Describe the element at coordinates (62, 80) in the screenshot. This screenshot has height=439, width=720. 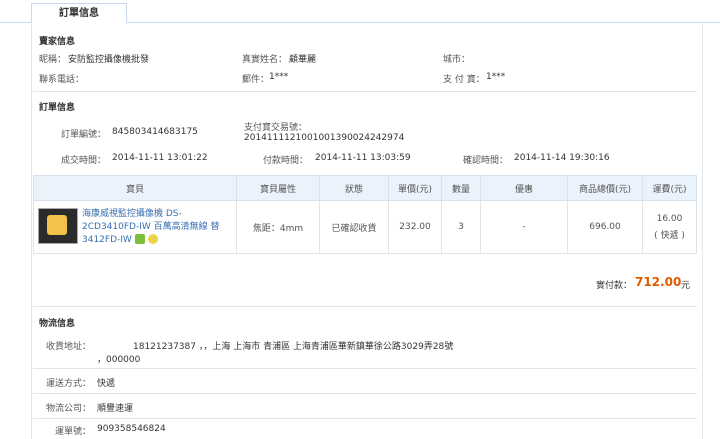
I see `seller-phone-label: 聯系電話：` at that location.